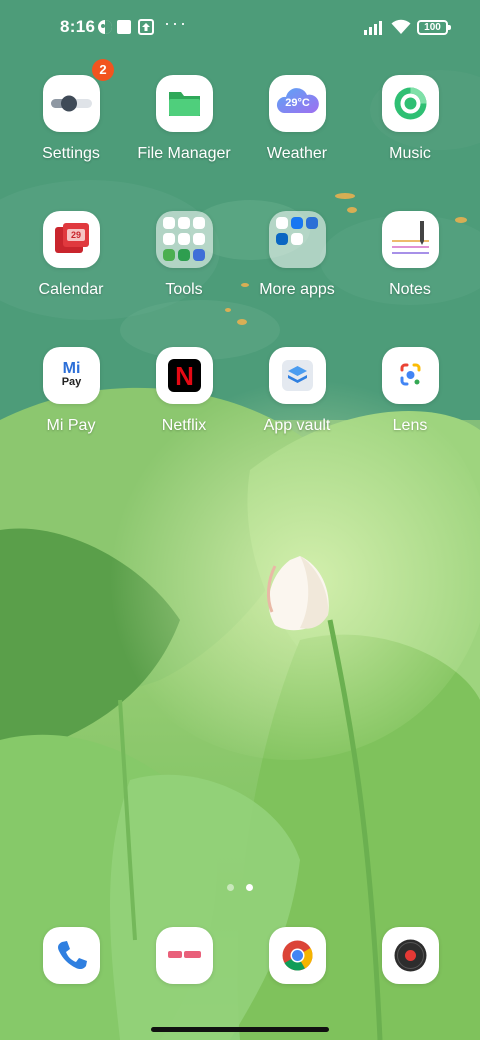 The image size is (480, 1040). I want to click on app-weather: 29°C Weather, so click(297, 130).